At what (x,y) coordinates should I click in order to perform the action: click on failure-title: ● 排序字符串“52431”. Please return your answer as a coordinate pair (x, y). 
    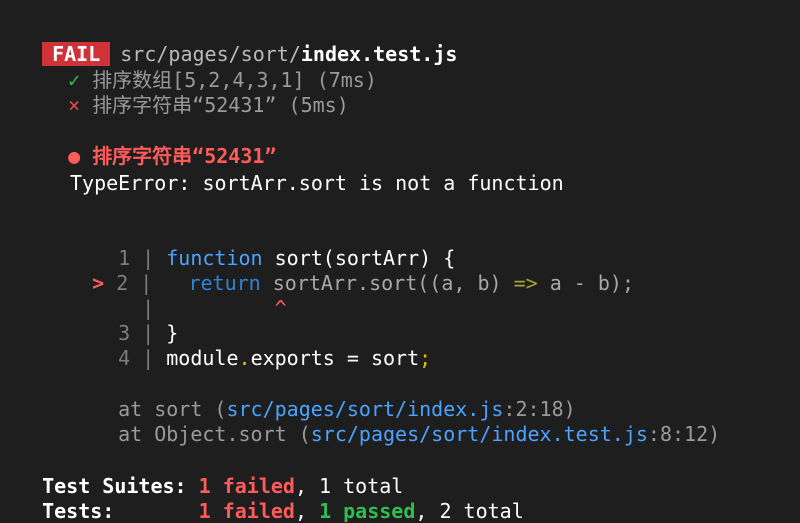
    Looking at the image, I should click on (160, 144).